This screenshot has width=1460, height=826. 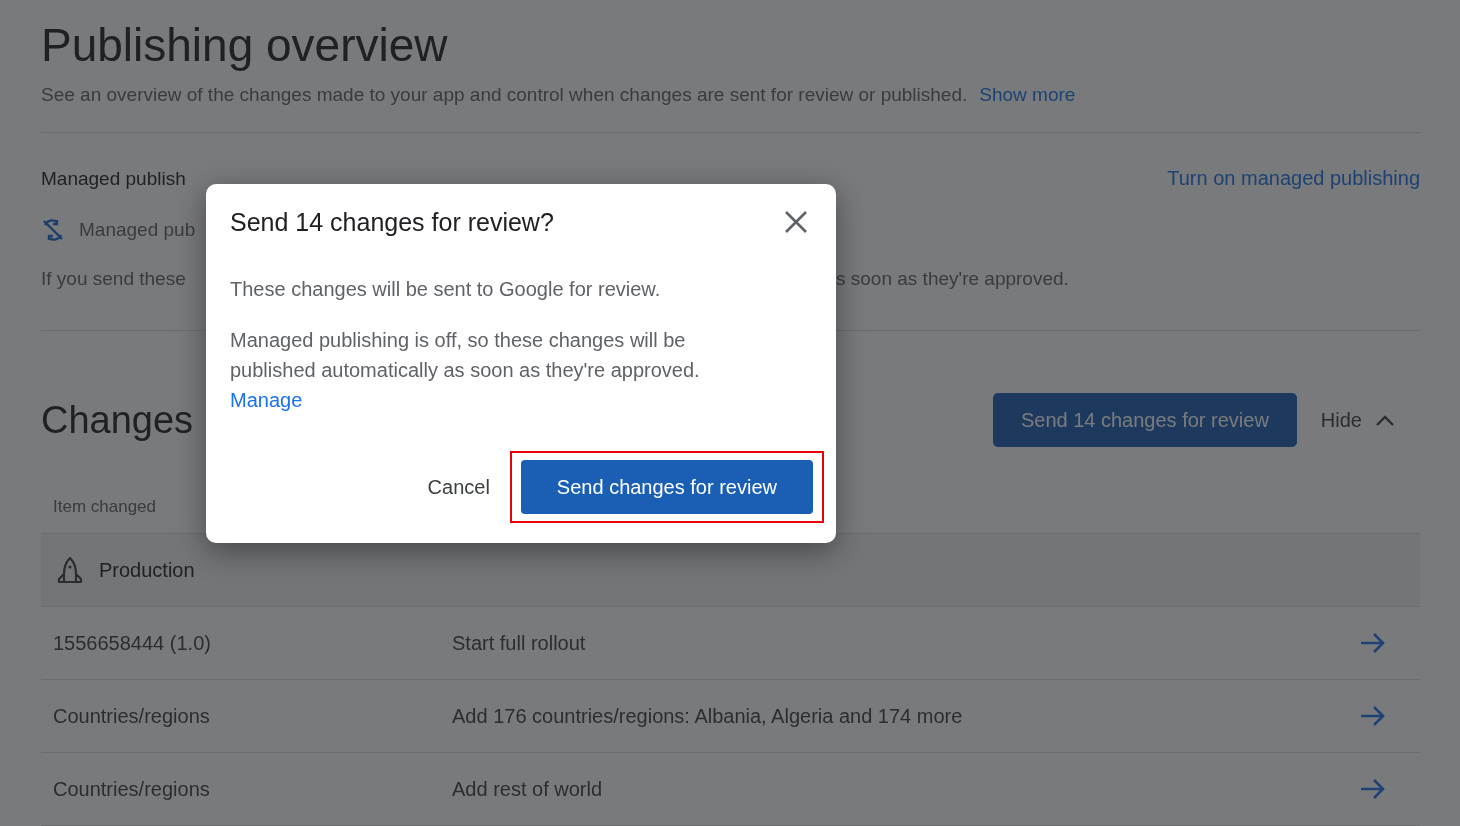 I want to click on chevron-up-icon, so click(x=1385, y=420).